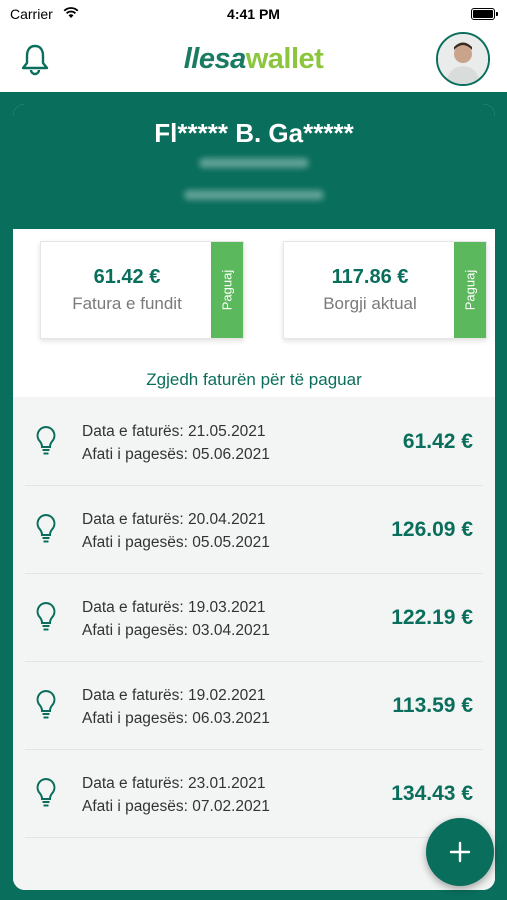 The width and height of the screenshot is (507, 900). What do you see at coordinates (254, 133) in the screenshot?
I see `user-name: Fl***** B. Ga*****` at bounding box center [254, 133].